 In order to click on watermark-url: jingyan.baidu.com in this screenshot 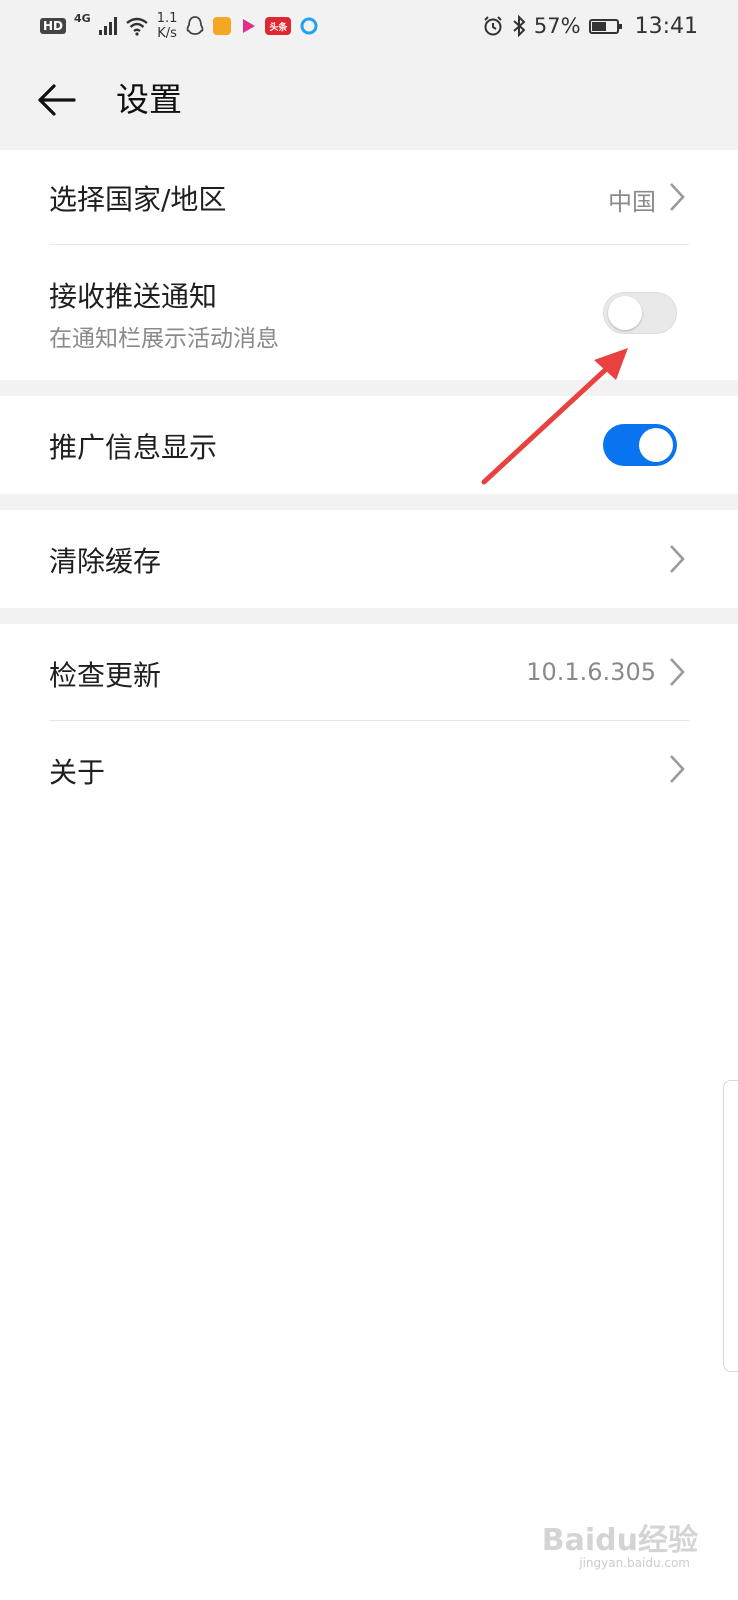, I will do `click(634, 1563)`.